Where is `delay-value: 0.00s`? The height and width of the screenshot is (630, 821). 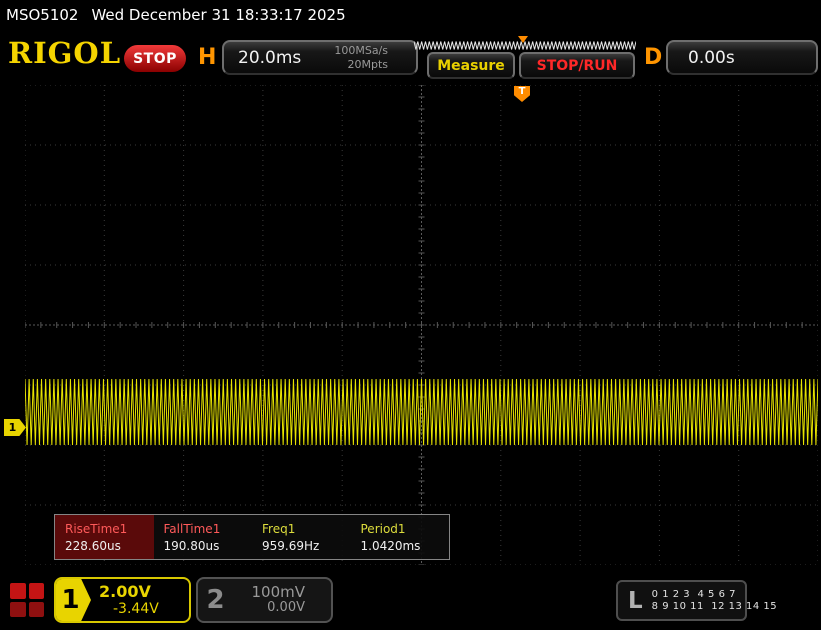 delay-value: 0.00s is located at coordinates (711, 57).